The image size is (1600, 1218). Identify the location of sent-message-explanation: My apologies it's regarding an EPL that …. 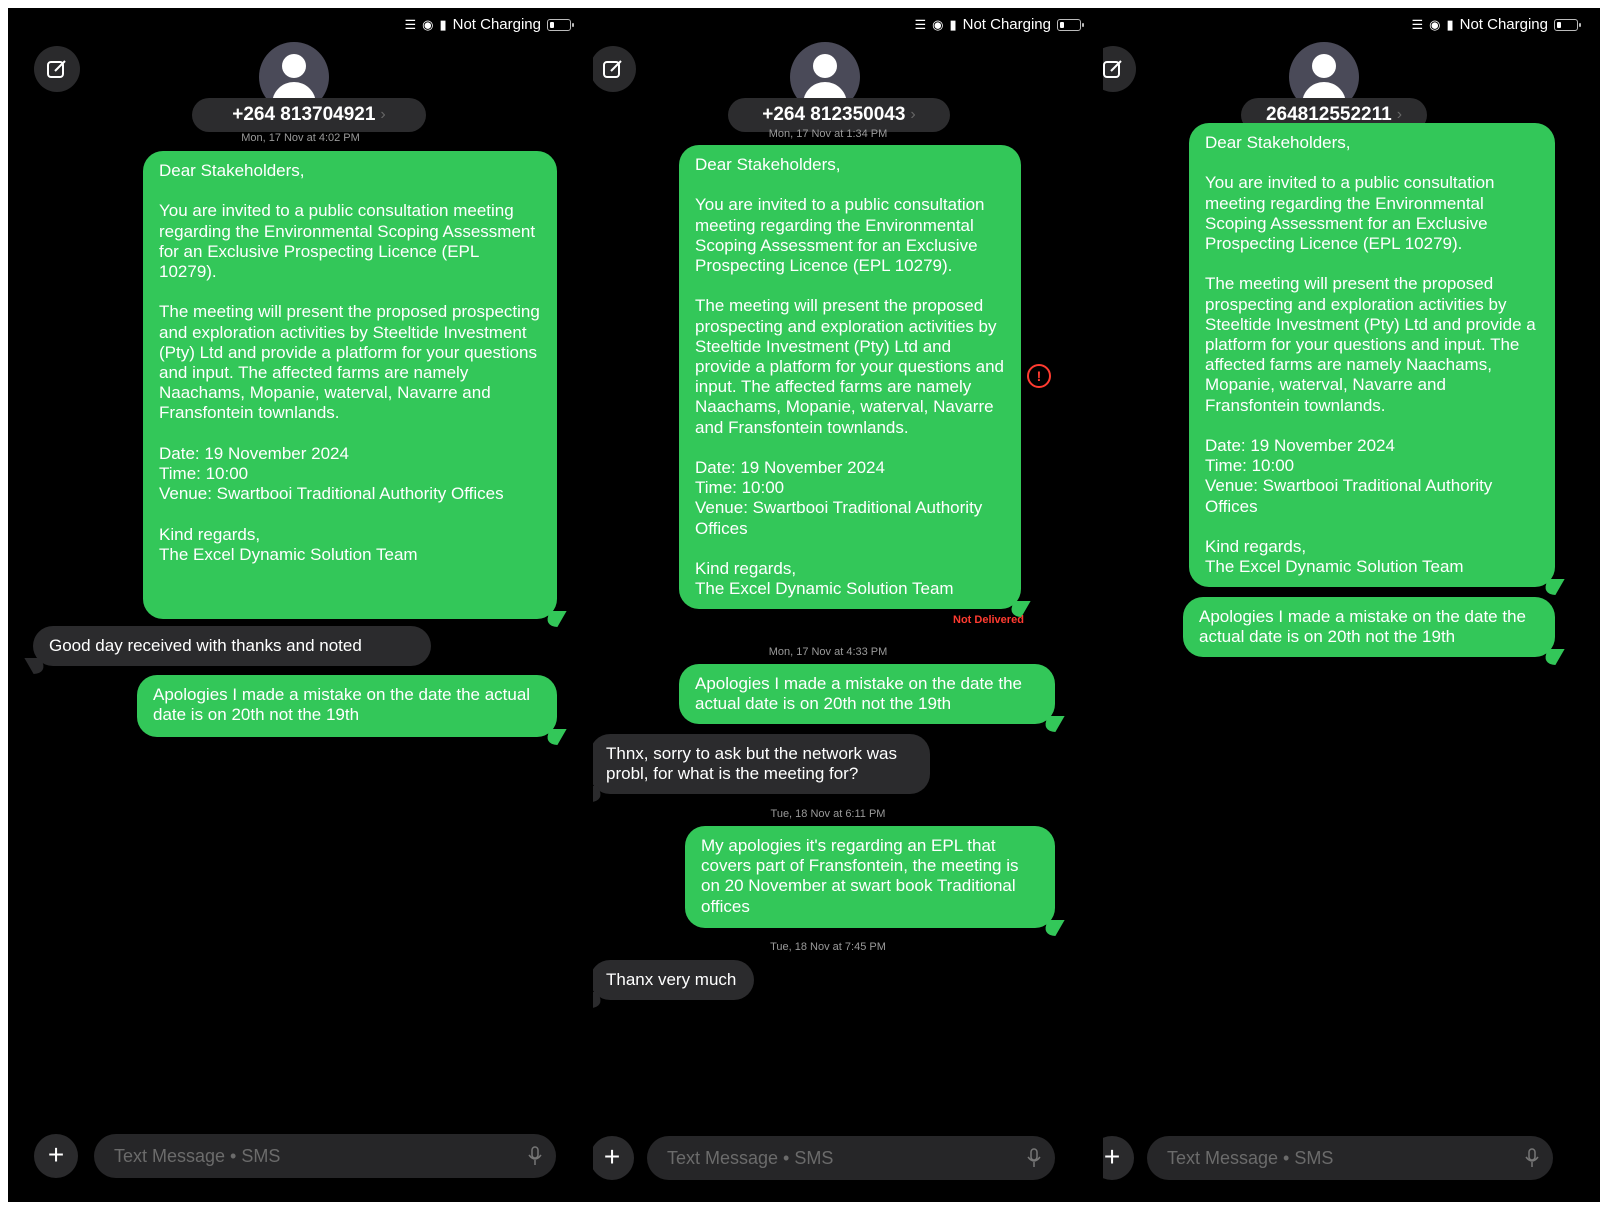
(870, 877).